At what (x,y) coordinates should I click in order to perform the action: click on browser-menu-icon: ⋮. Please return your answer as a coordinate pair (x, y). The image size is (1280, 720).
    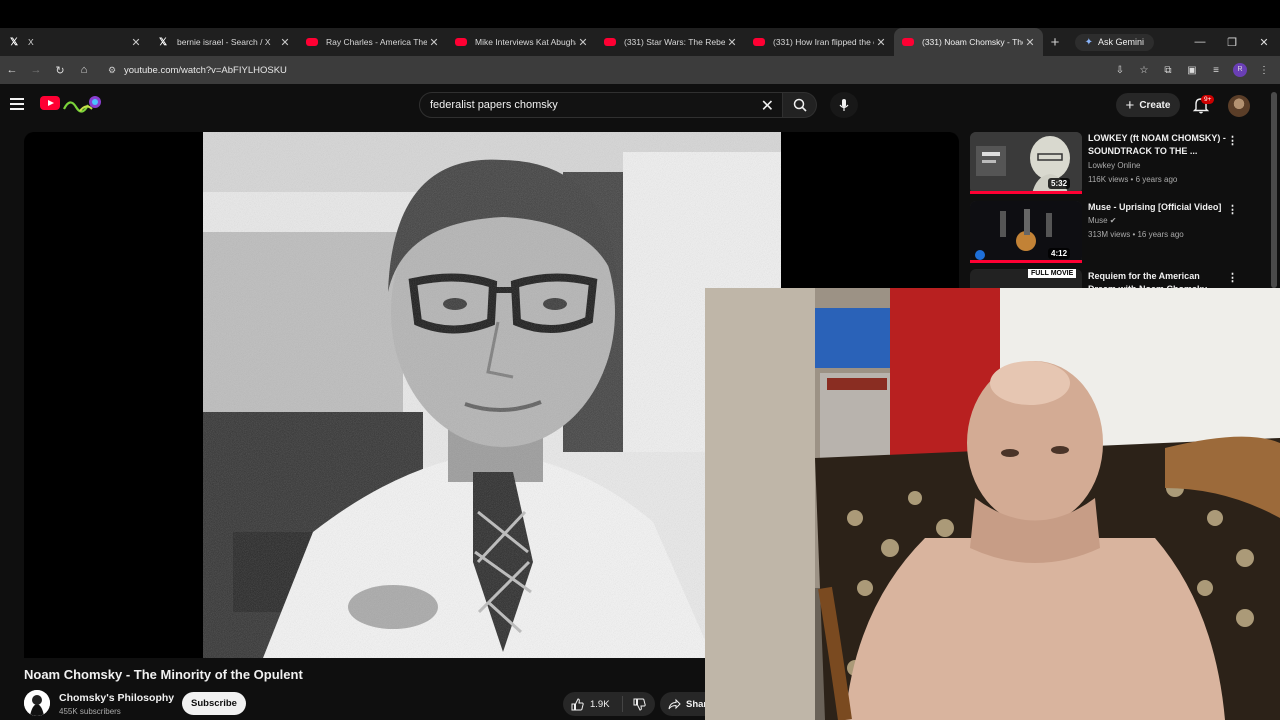
    Looking at the image, I should click on (1264, 70).